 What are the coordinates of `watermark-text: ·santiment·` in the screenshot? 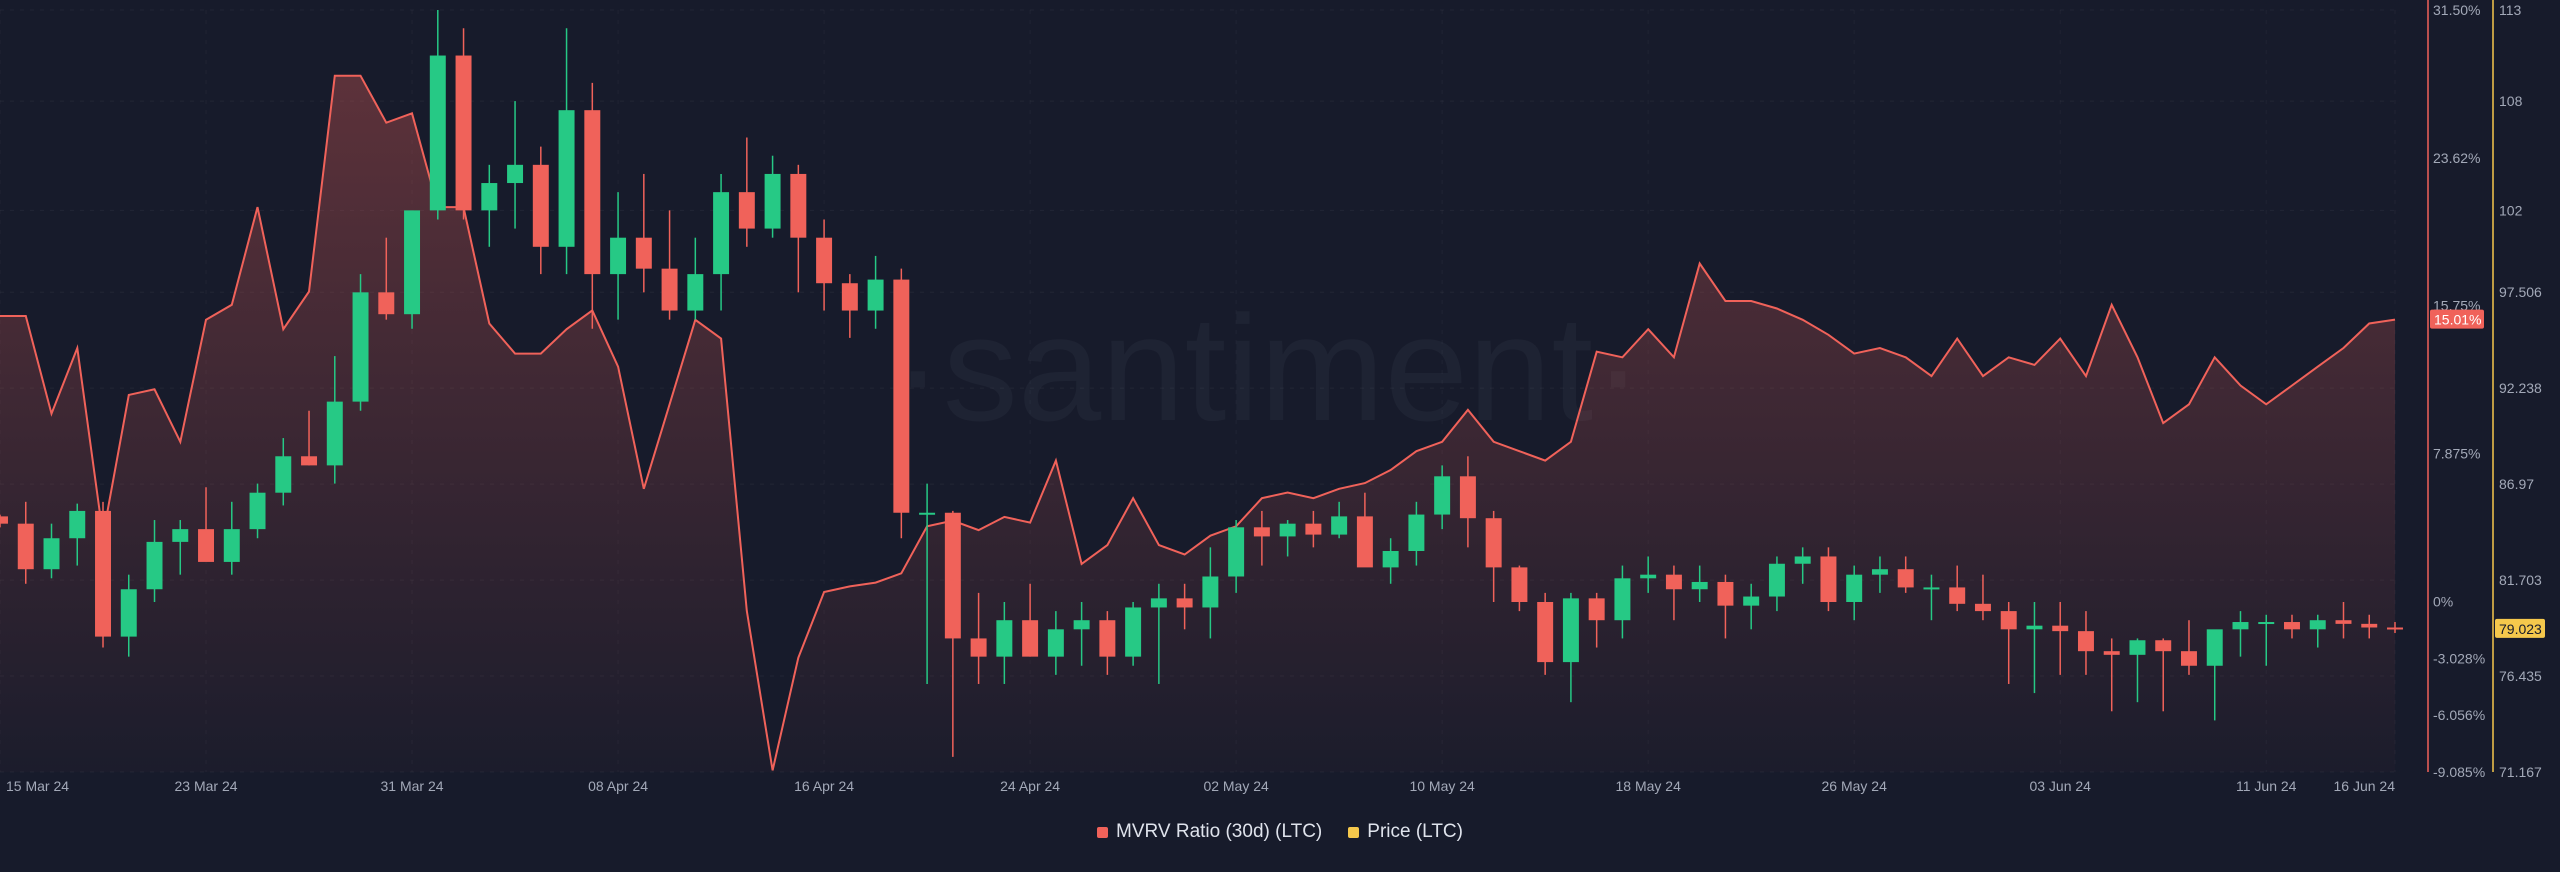 It's located at (1268, 368).